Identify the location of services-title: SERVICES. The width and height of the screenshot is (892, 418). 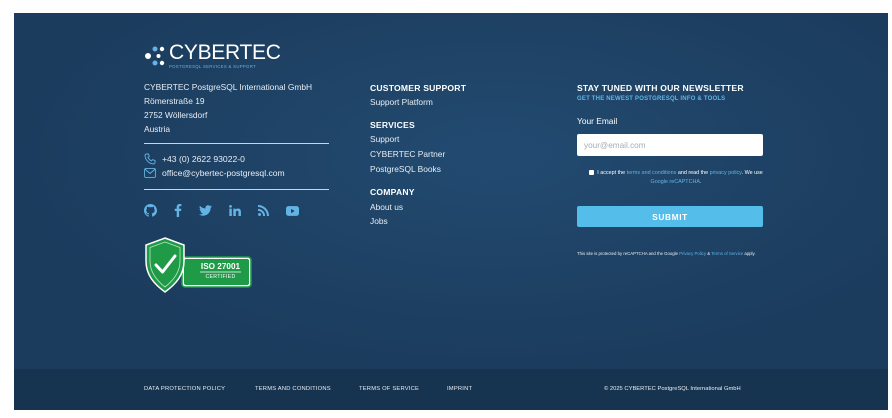
(392, 125).